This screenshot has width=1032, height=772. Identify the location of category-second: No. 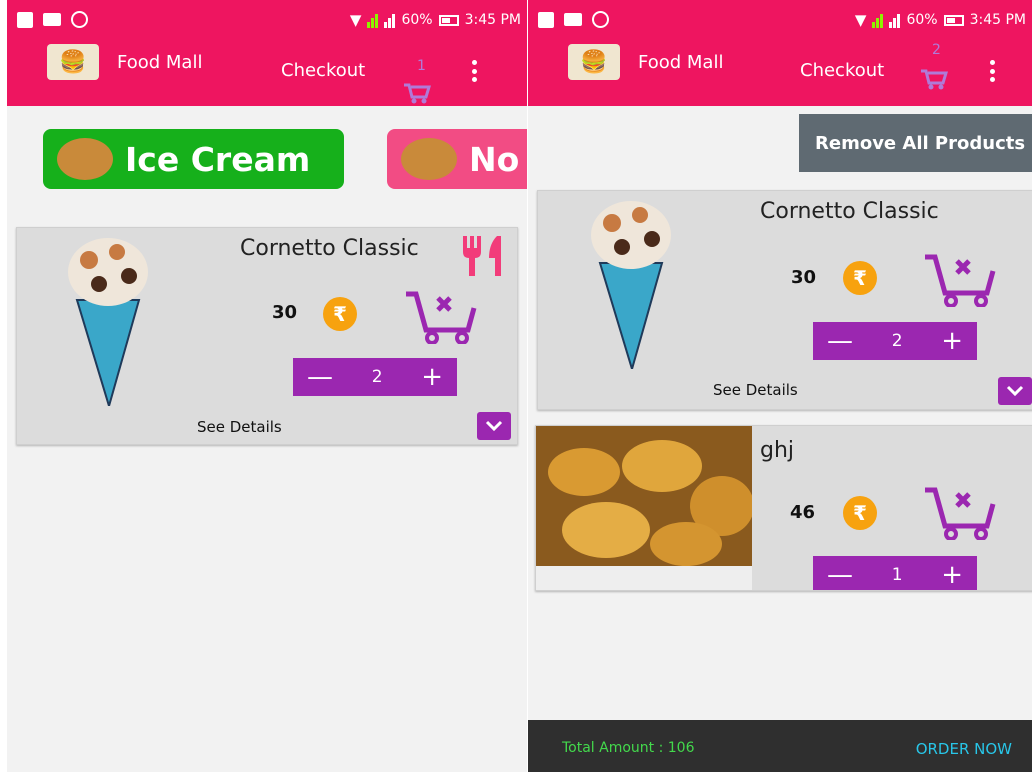
(457, 159).